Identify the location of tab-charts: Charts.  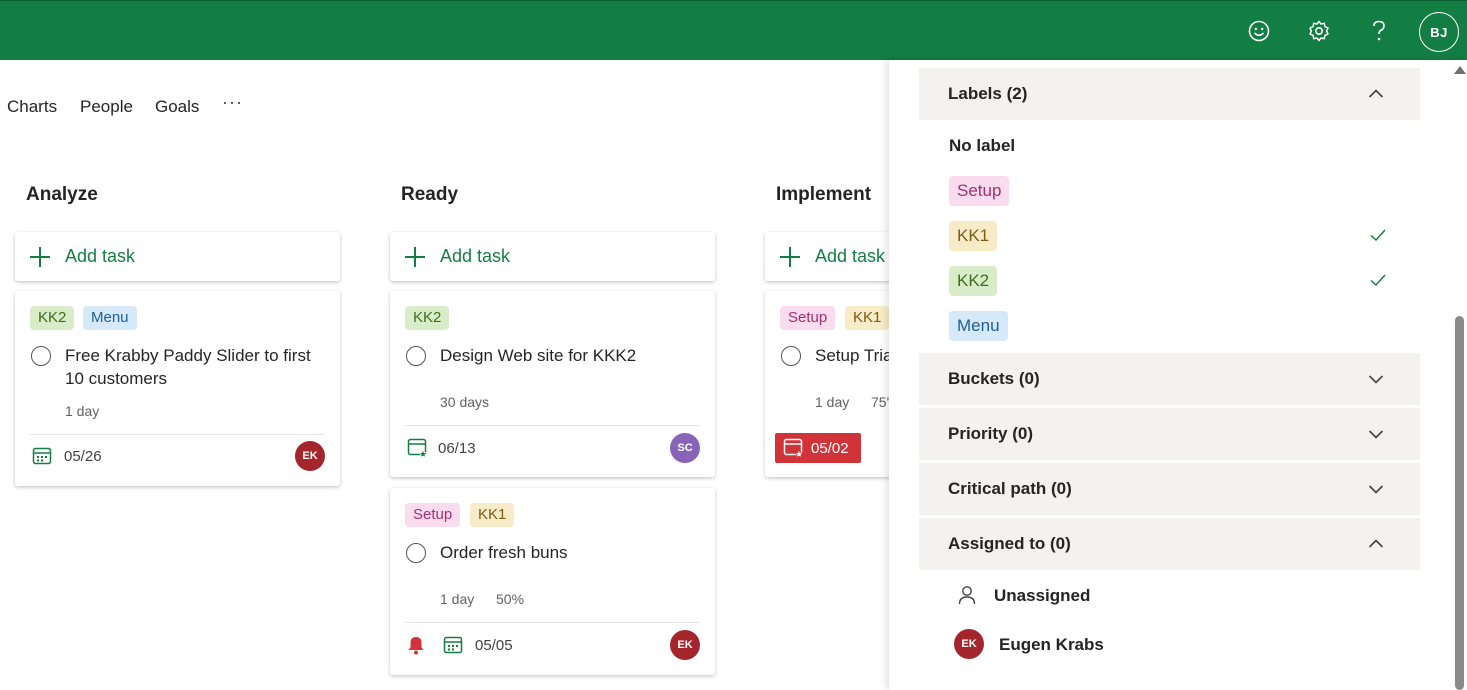
(32, 107).